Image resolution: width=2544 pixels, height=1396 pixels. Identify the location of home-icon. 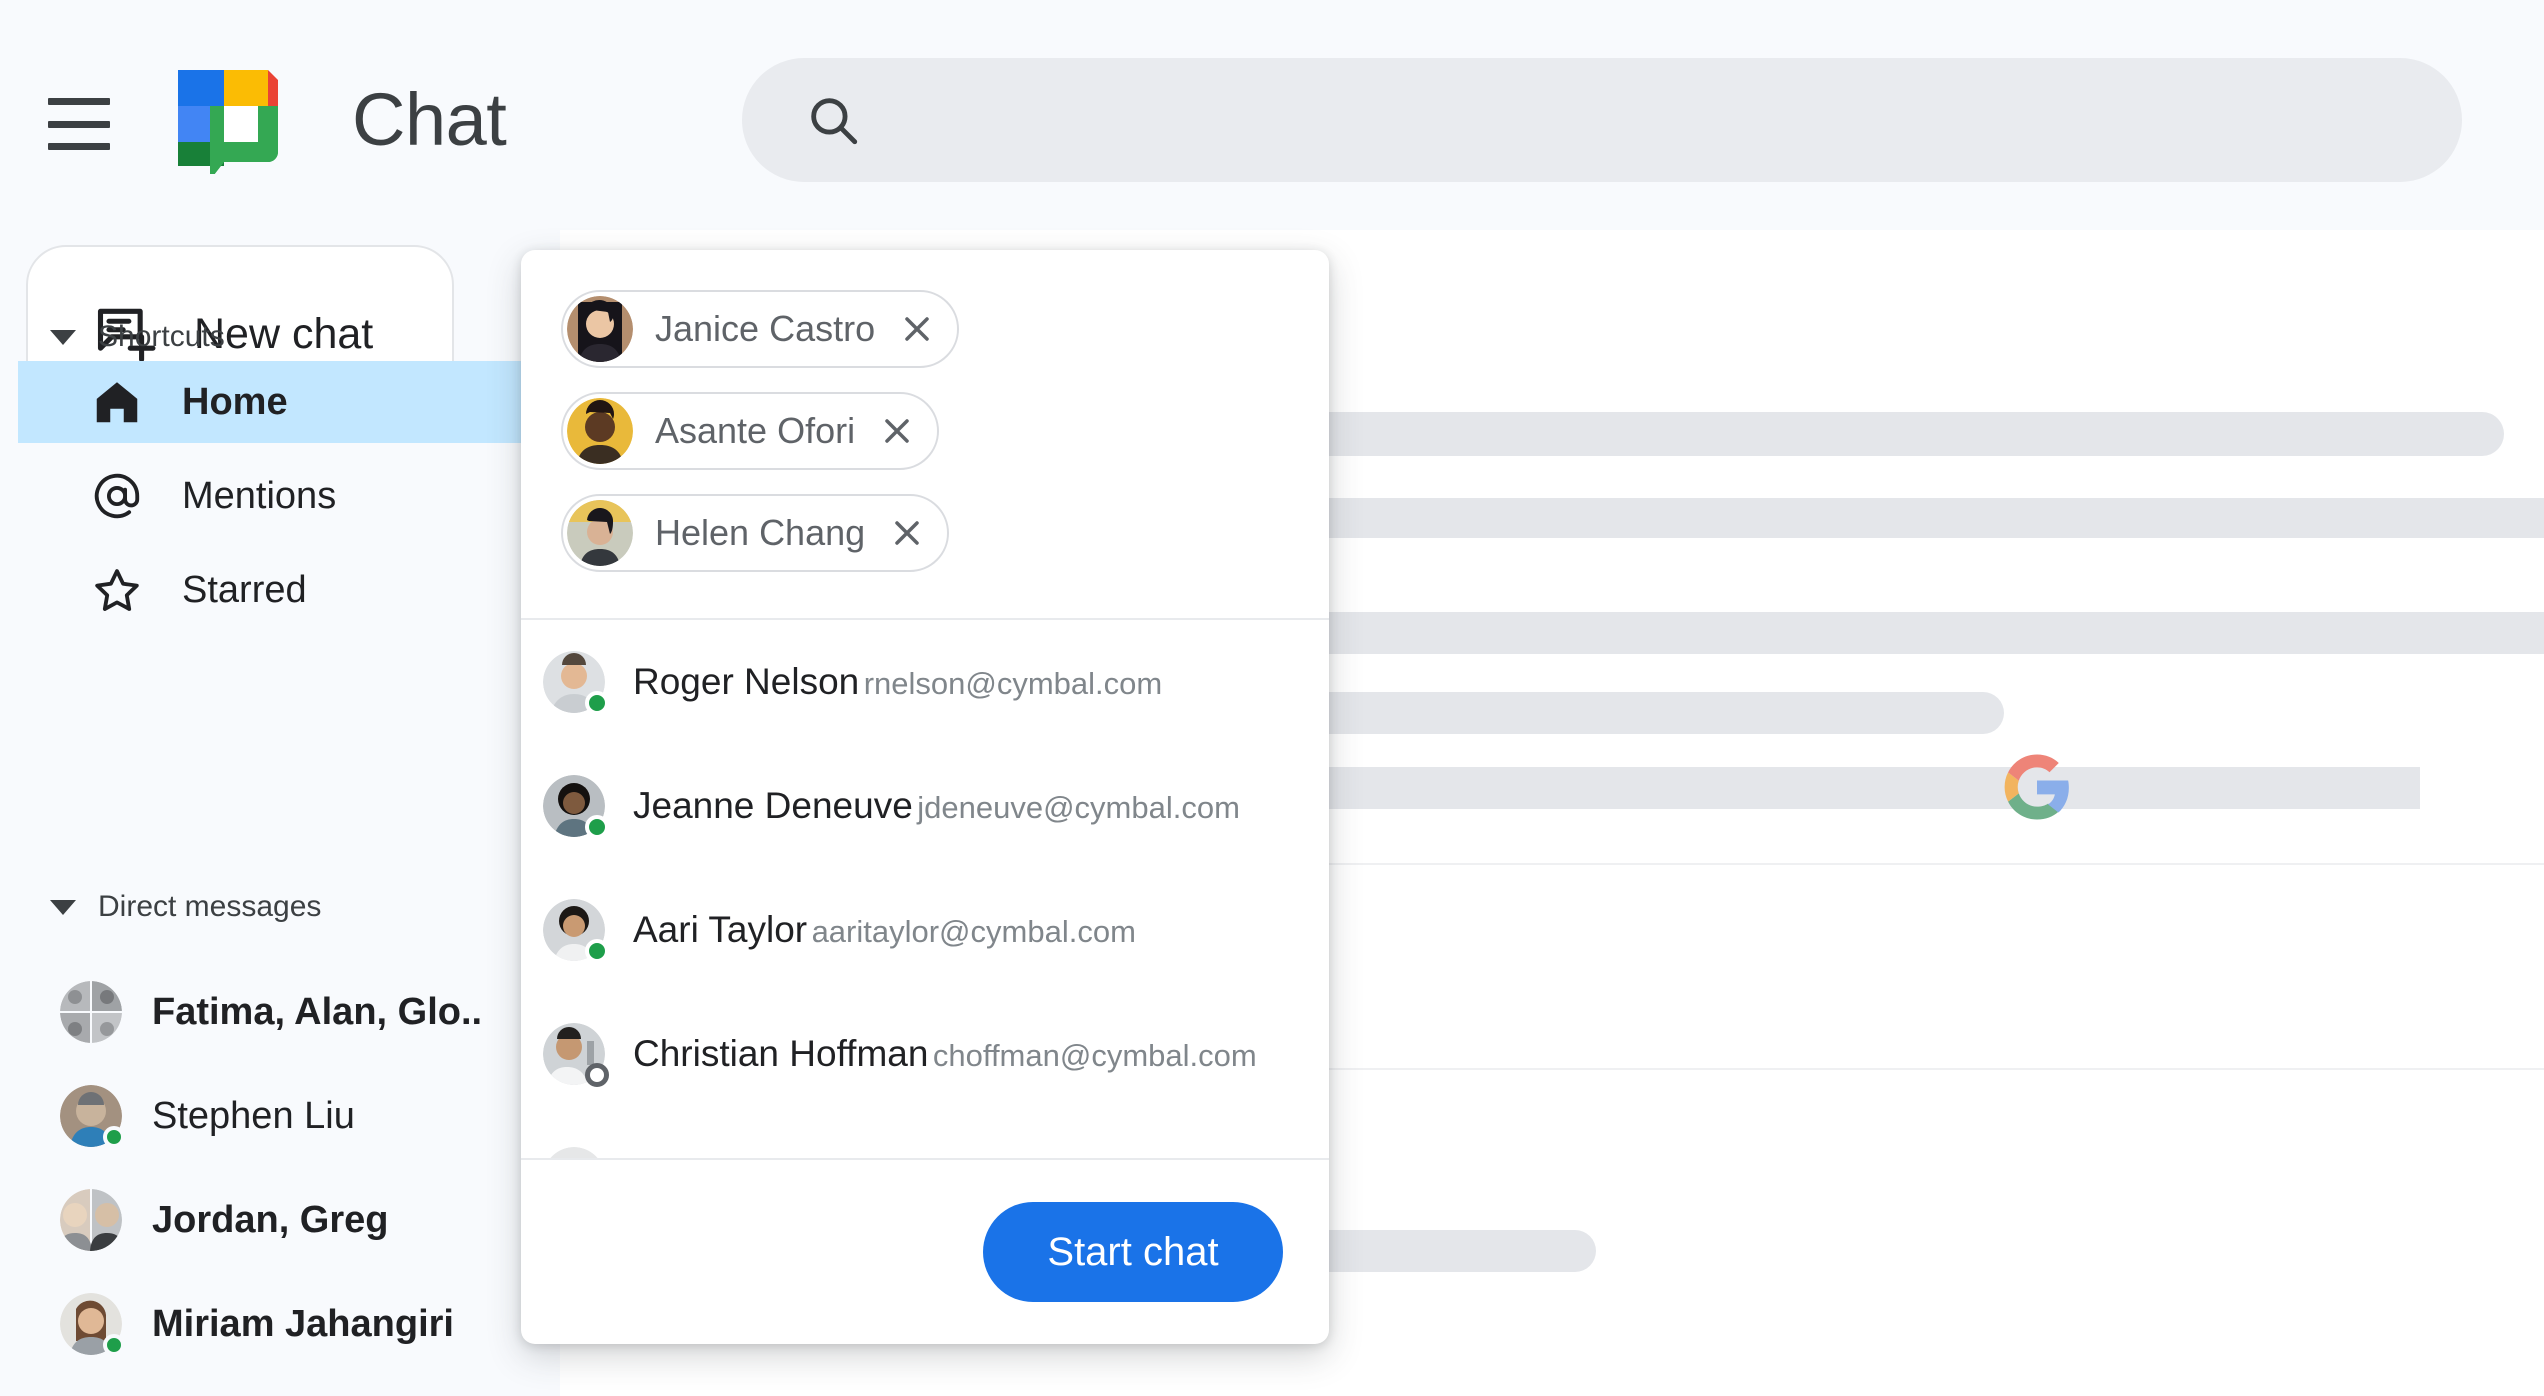
(117, 402).